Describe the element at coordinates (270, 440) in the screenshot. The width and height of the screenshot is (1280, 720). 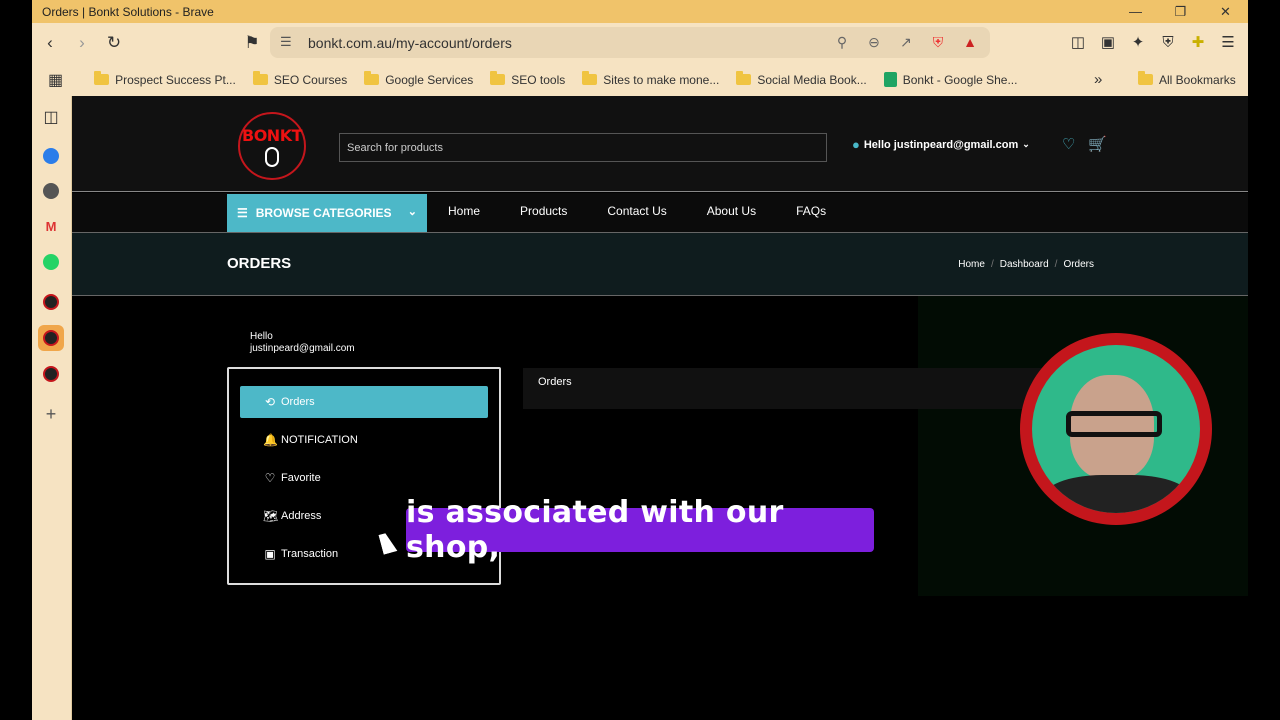
I see `bell-icon: 🔔` at that location.